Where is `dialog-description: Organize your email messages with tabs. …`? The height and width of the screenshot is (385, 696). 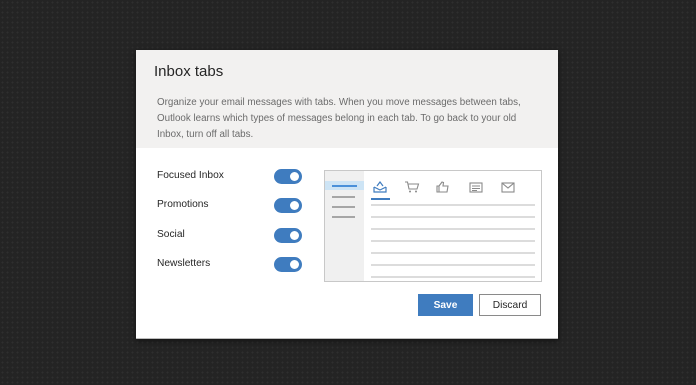 dialog-description: Organize your email messages with tabs. … is located at coordinates (339, 118).